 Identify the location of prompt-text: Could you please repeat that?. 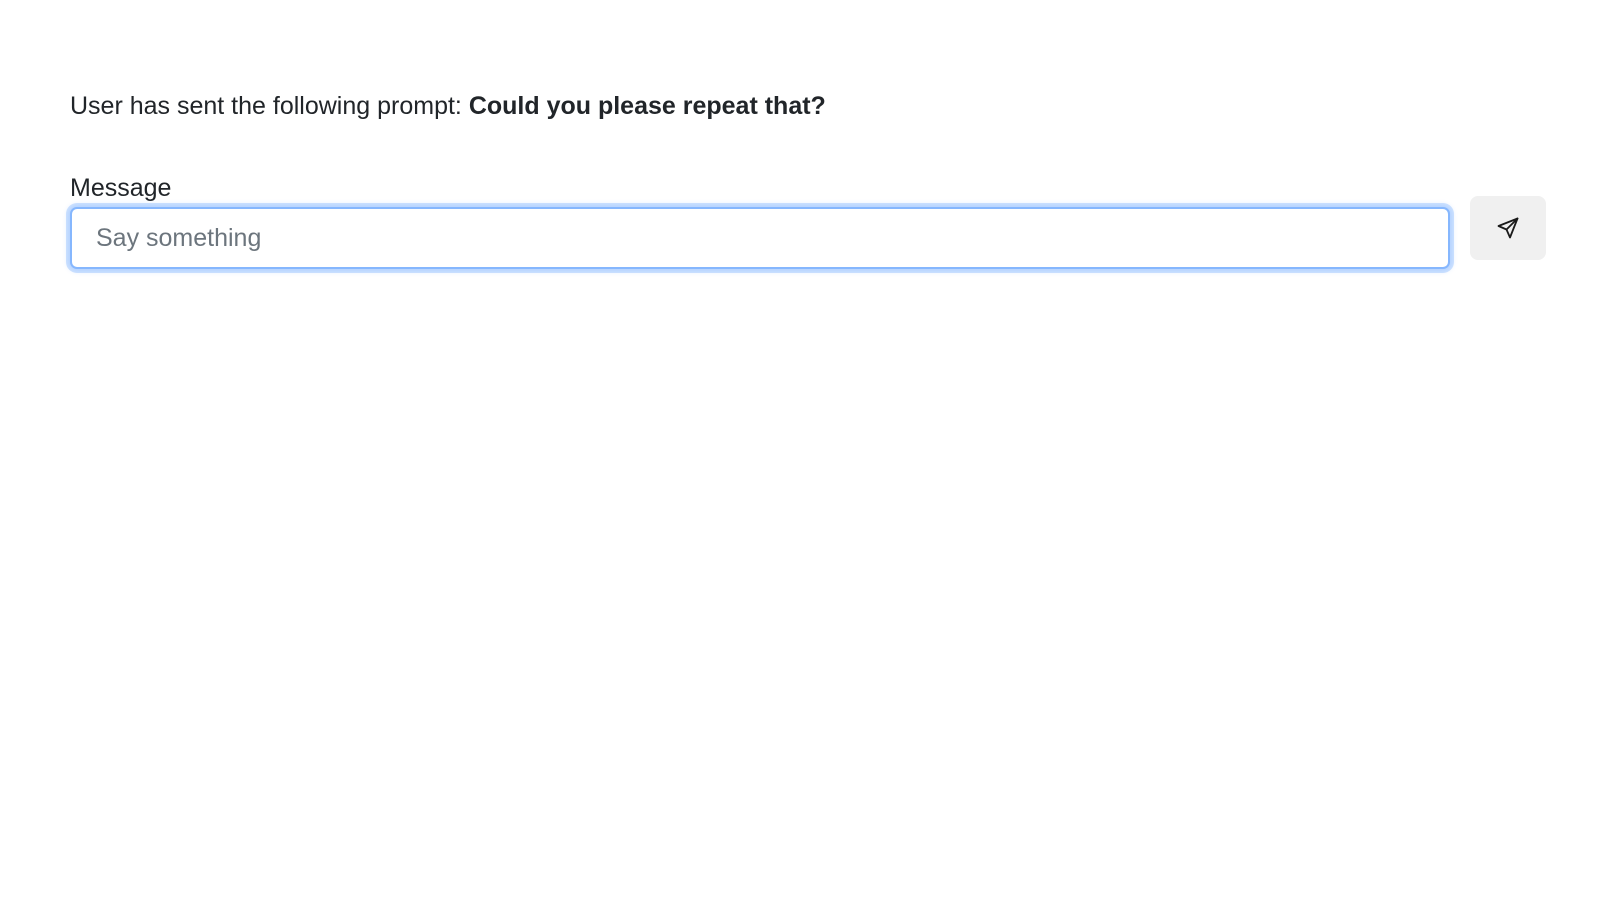
(647, 106).